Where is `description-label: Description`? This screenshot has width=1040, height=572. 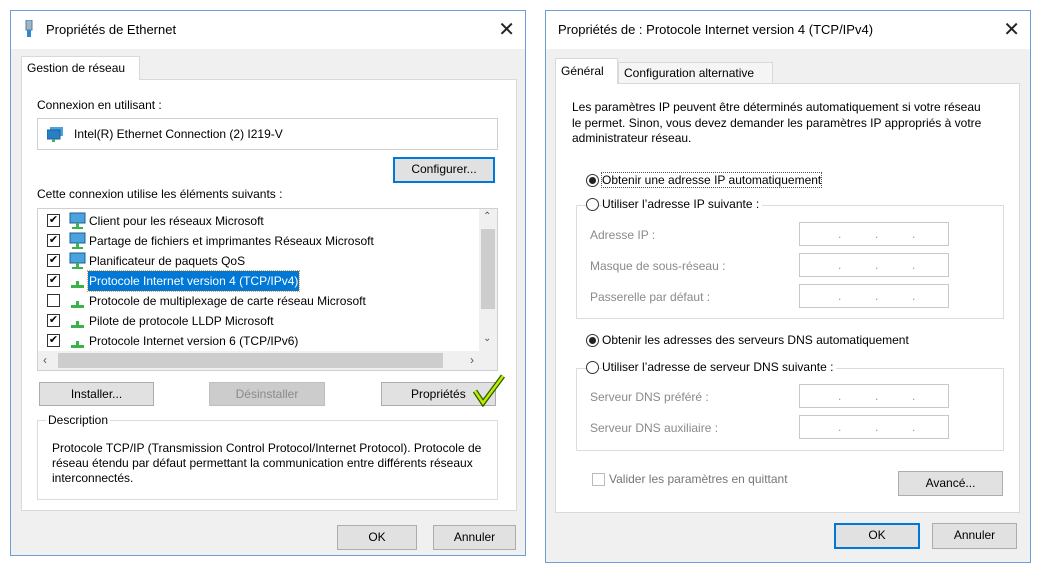 description-label: Description is located at coordinates (78, 420).